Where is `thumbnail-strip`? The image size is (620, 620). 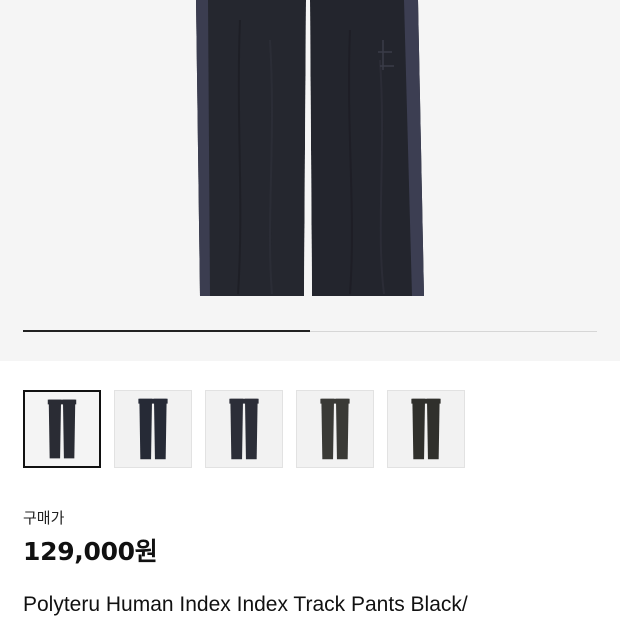 thumbnail-strip is located at coordinates (310, 430).